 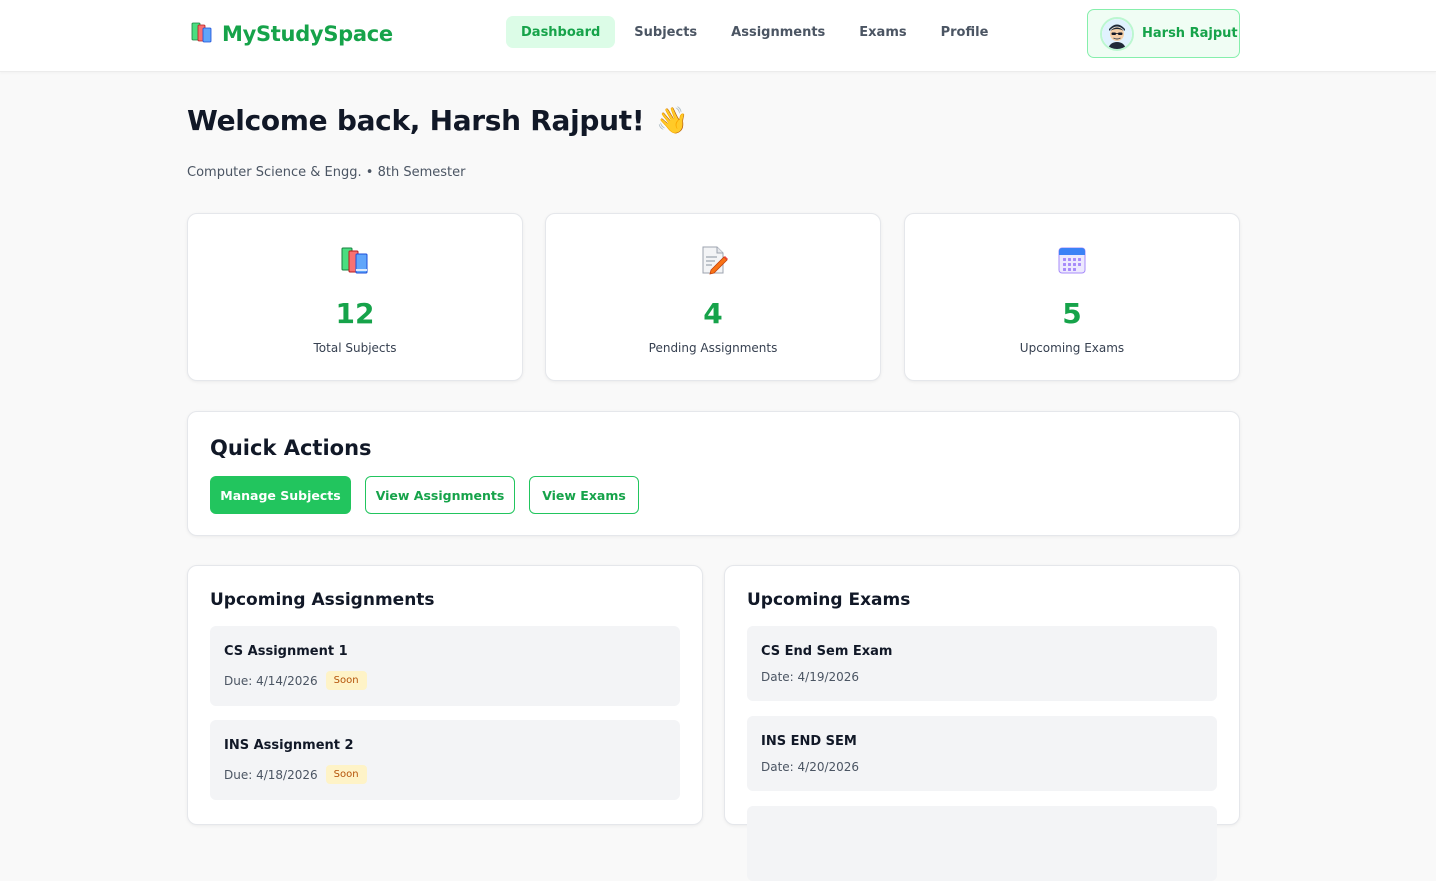 I want to click on nav-dashboard: Dashboard, so click(x=561, y=32).